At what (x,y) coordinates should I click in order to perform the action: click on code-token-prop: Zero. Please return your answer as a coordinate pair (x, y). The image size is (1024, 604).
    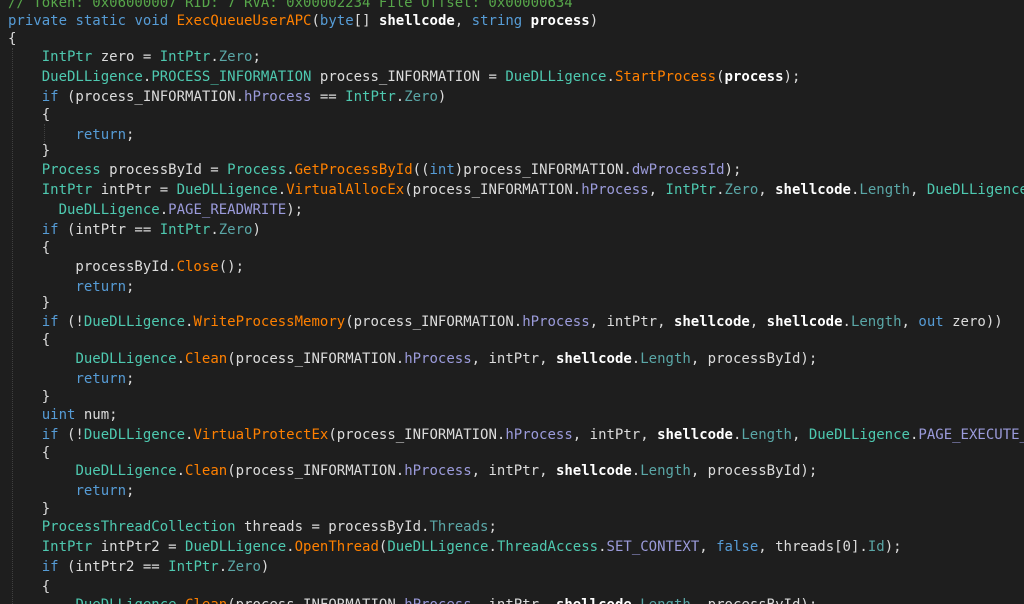
    Looking at the image, I should click on (244, 567).